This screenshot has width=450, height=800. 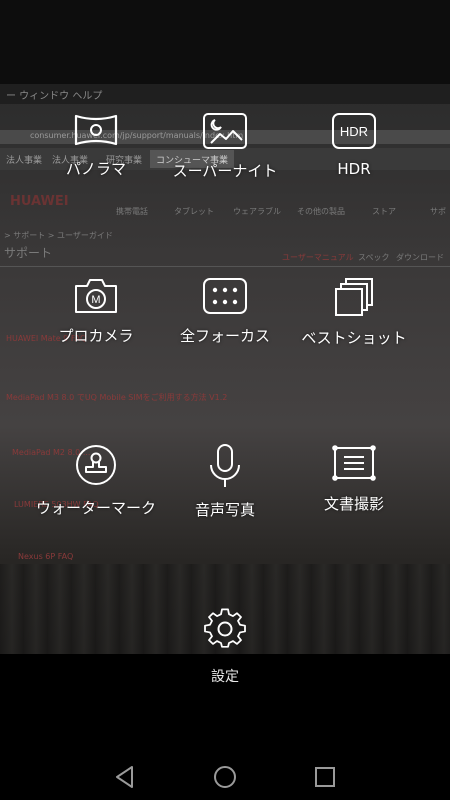 I want to click on mode-pro-camera: M プロカメラ, so click(x=96, y=311).